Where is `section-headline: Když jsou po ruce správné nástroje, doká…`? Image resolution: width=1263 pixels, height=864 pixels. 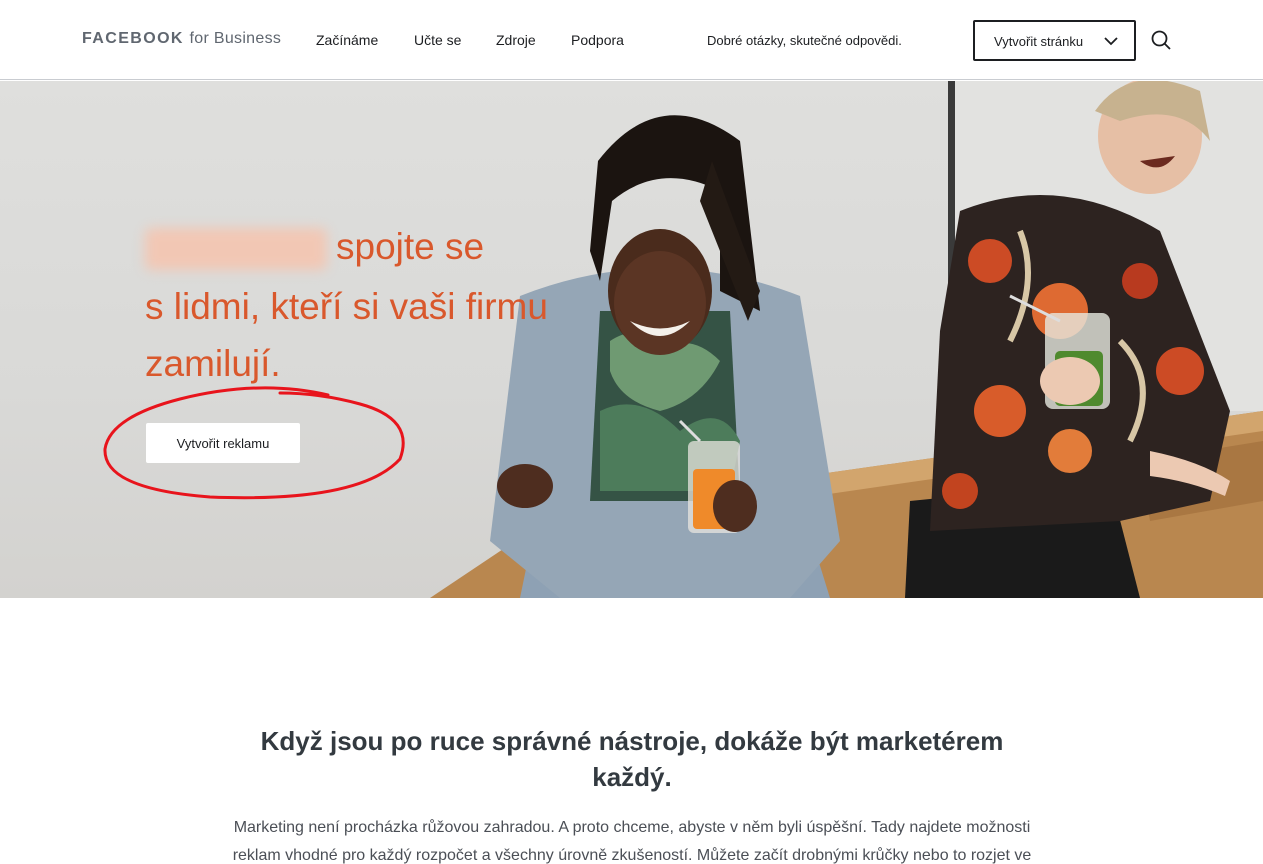
section-headline: Když jsou po ruce správné nástroje, doká… is located at coordinates (632, 759).